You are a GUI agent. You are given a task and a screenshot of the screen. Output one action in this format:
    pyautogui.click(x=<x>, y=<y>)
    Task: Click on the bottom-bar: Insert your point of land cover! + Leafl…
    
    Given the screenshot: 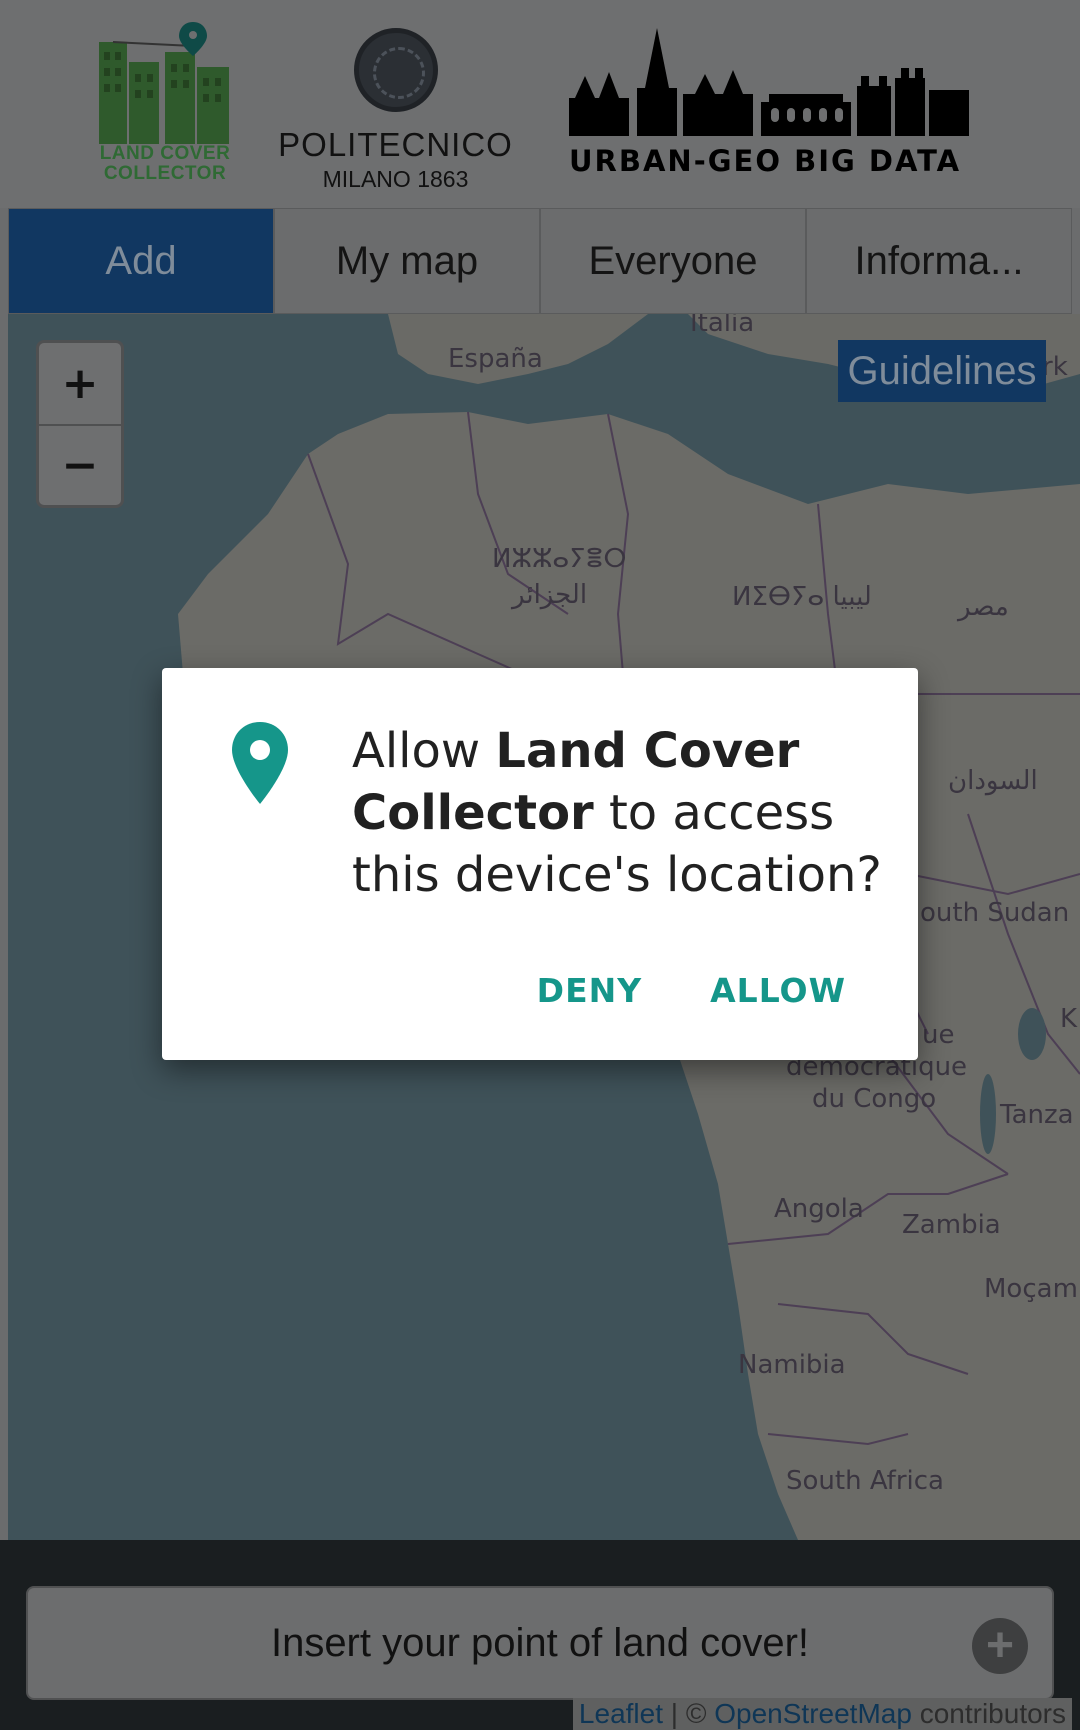 What is the action you would take?
    pyautogui.click(x=540, y=1635)
    